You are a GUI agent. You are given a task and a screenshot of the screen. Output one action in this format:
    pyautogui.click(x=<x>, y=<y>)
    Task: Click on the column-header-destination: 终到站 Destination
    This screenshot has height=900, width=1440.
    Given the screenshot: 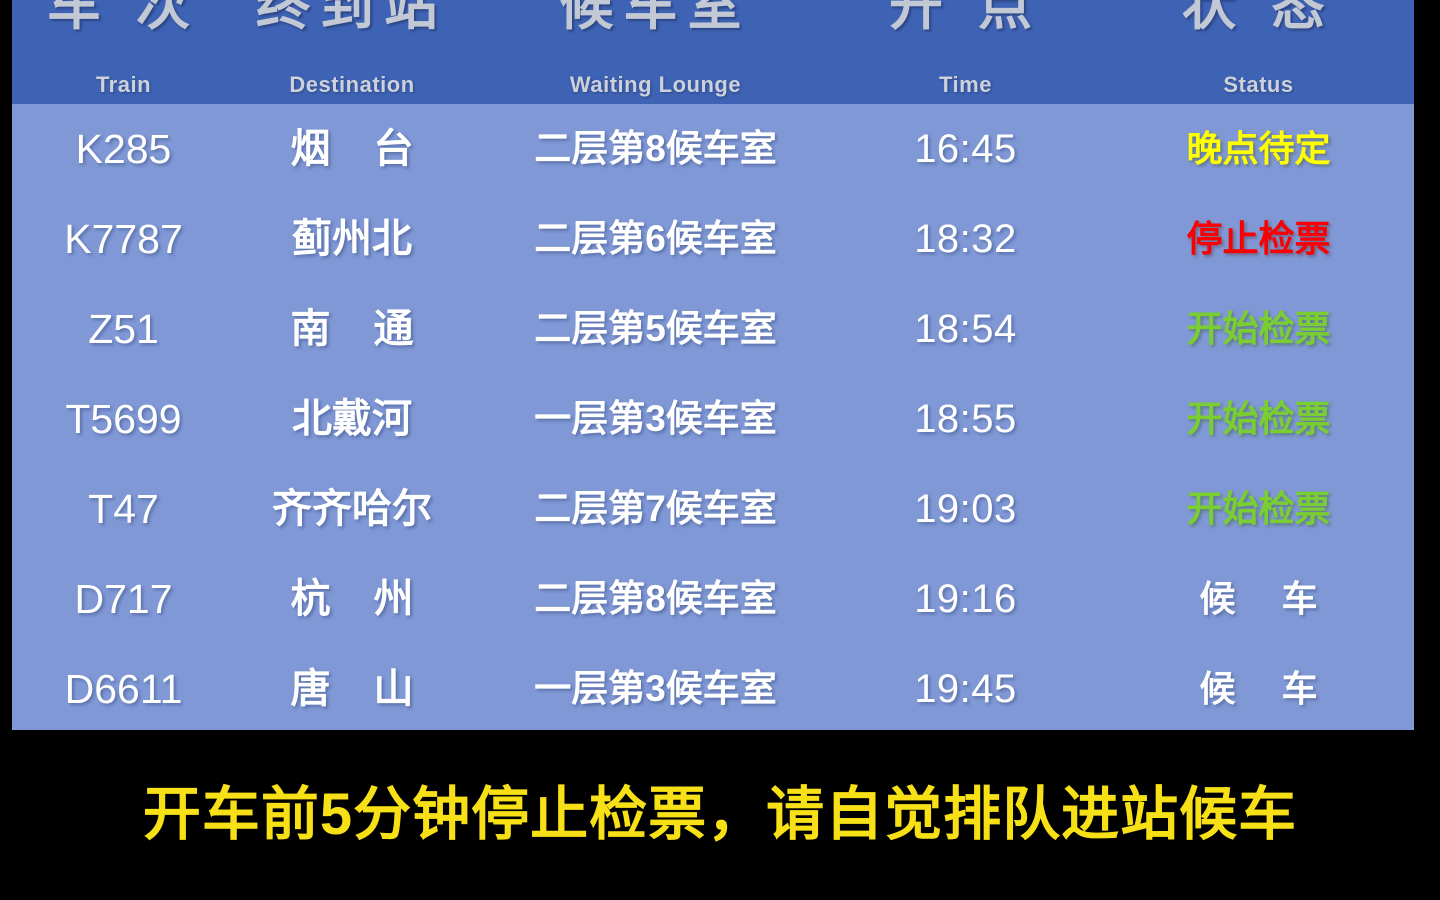 What is the action you would take?
    pyautogui.click(x=352, y=52)
    